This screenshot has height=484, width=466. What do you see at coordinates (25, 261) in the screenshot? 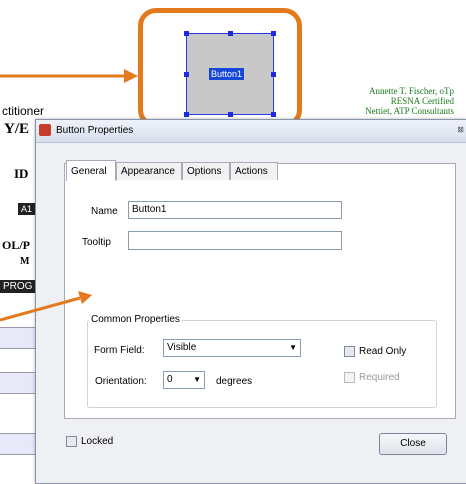
I see `bg-text-m: M` at bounding box center [25, 261].